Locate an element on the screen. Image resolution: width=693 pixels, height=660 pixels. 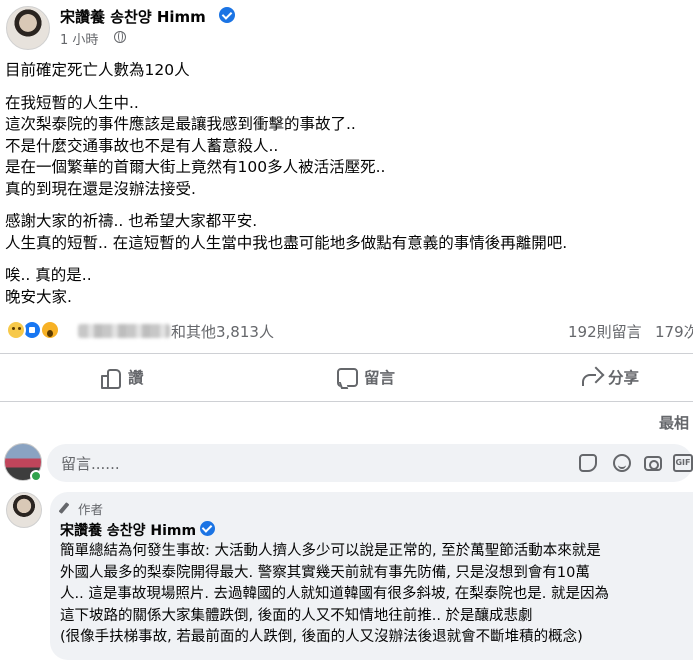
post-header: 宋讚養 송찬양 Himm 1 小時 is located at coordinates (346, 26).